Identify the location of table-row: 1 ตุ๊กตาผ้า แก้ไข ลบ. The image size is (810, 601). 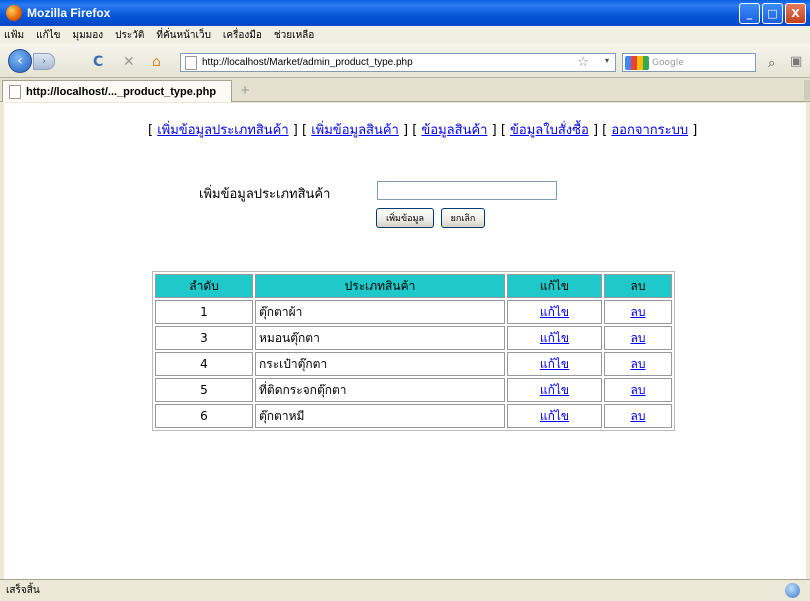
(413, 312).